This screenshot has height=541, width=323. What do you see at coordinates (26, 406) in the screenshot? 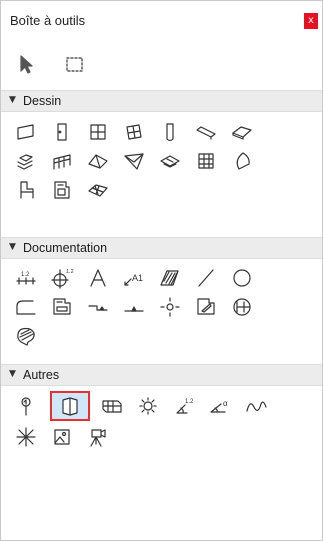
I see `grid-element-icon` at bounding box center [26, 406].